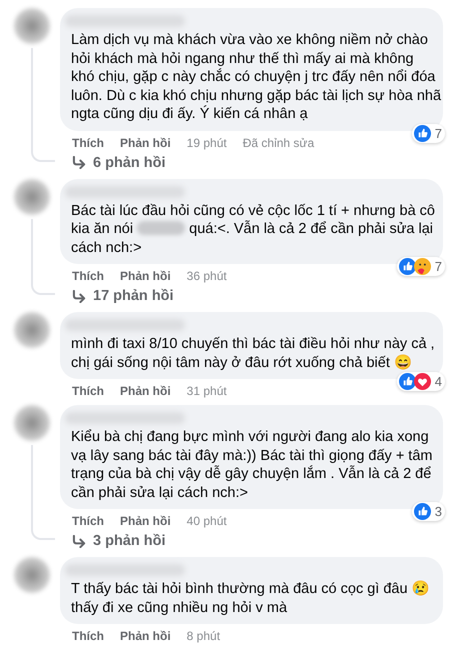  What do you see at coordinates (311, 229) in the screenshot?
I see `comment-text: quá:<. Vẫn là cả 2 để cần phải sửa lại` at bounding box center [311, 229].